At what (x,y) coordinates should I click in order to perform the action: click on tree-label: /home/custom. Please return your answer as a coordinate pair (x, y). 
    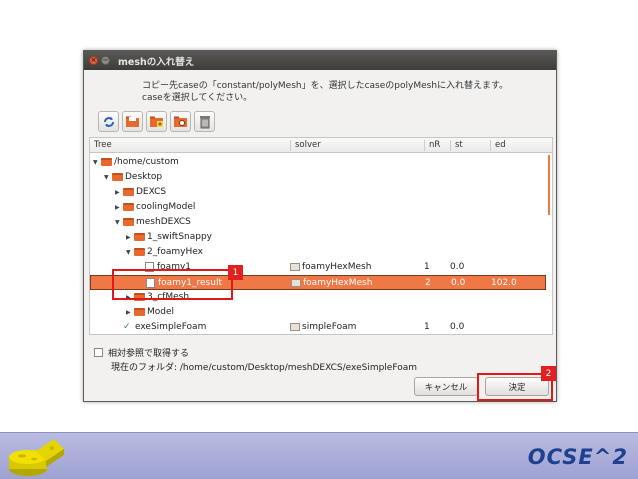
    Looking at the image, I should click on (146, 162).